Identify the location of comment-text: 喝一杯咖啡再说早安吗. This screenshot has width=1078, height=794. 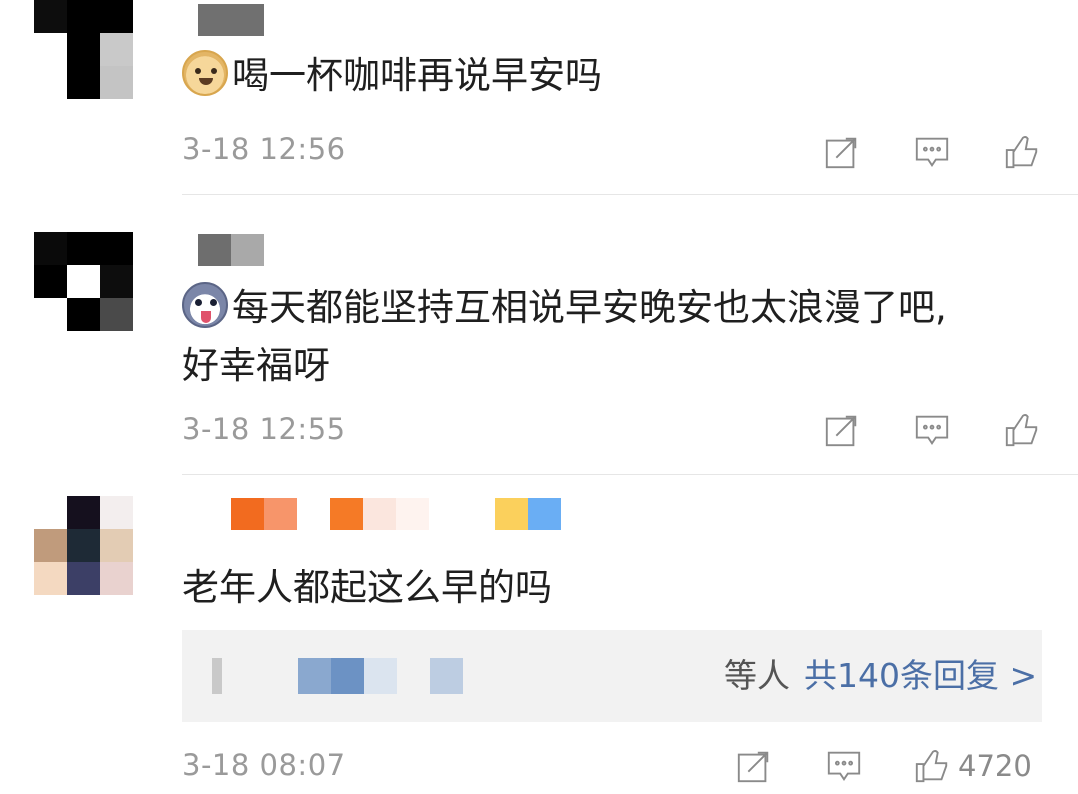
(392, 76).